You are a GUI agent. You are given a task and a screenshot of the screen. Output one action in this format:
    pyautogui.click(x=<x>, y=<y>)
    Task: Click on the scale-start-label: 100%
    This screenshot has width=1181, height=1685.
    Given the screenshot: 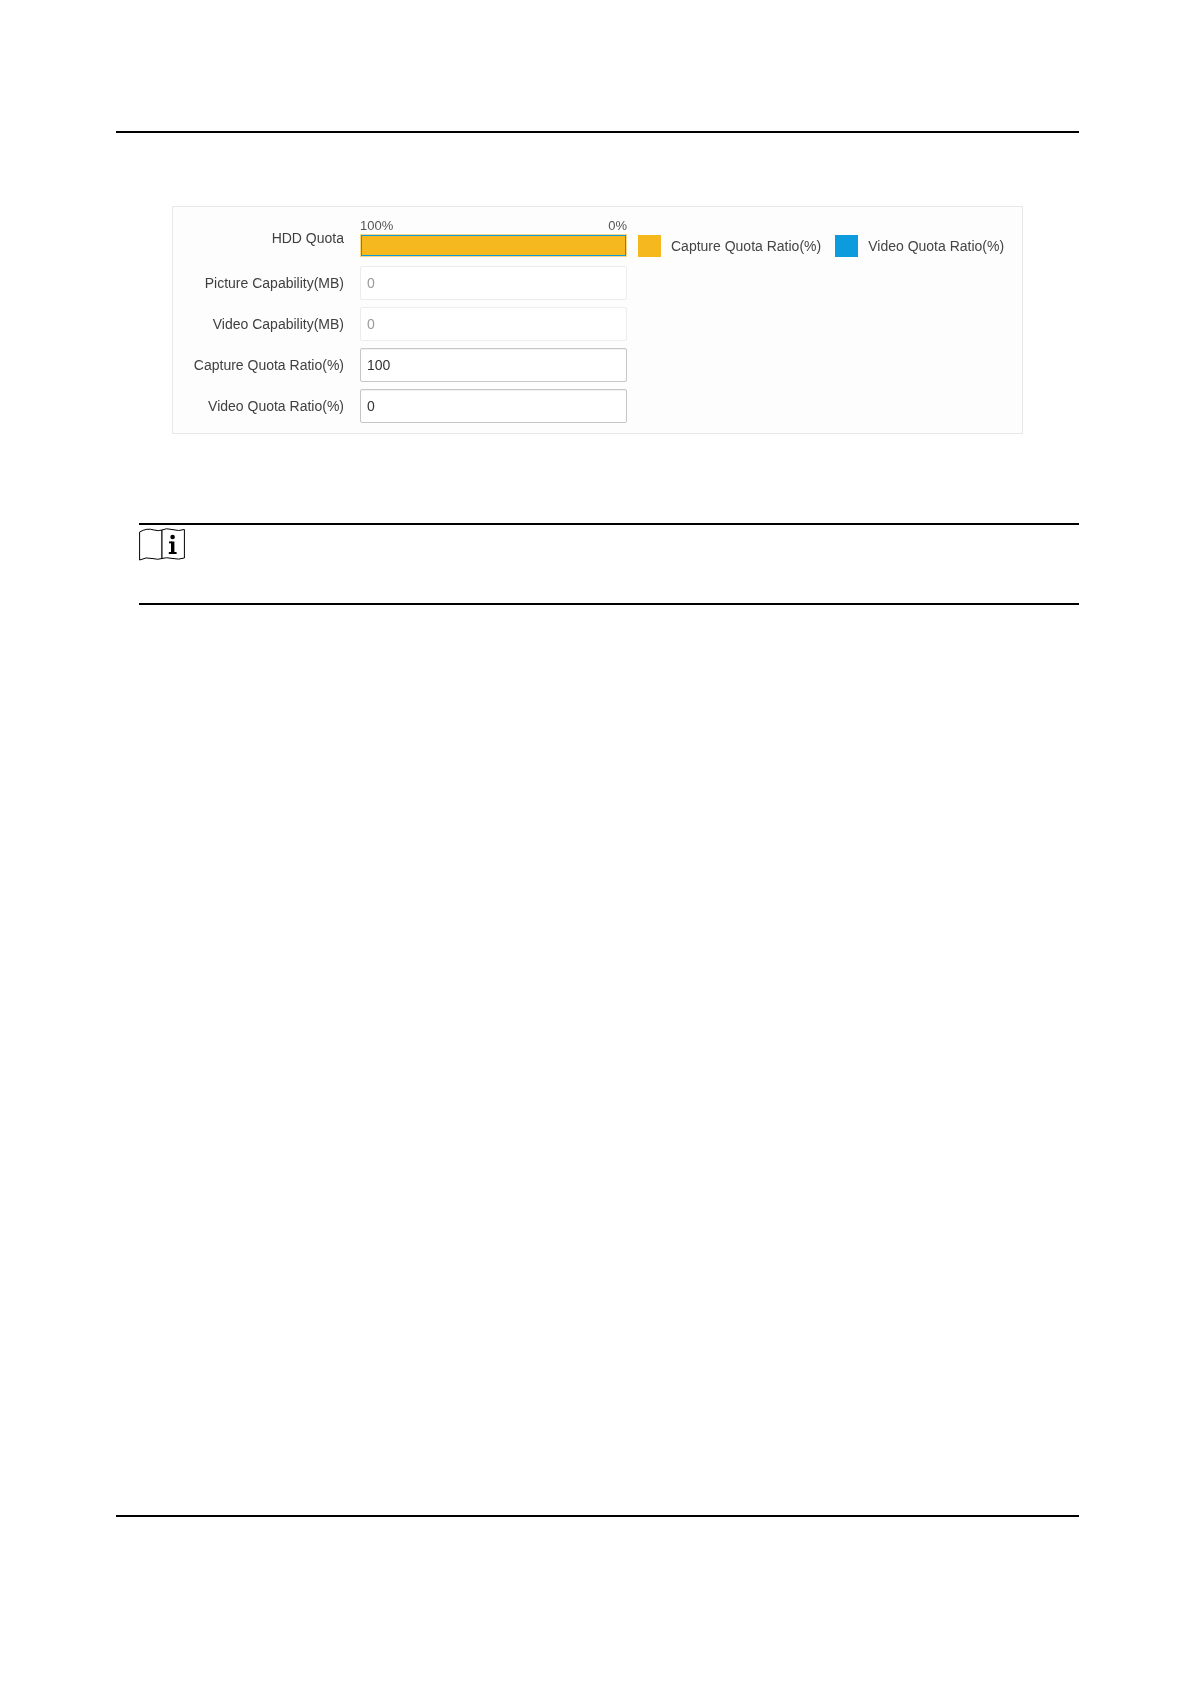 What is the action you would take?
    pyautogui.click(x=377, y=225)
    